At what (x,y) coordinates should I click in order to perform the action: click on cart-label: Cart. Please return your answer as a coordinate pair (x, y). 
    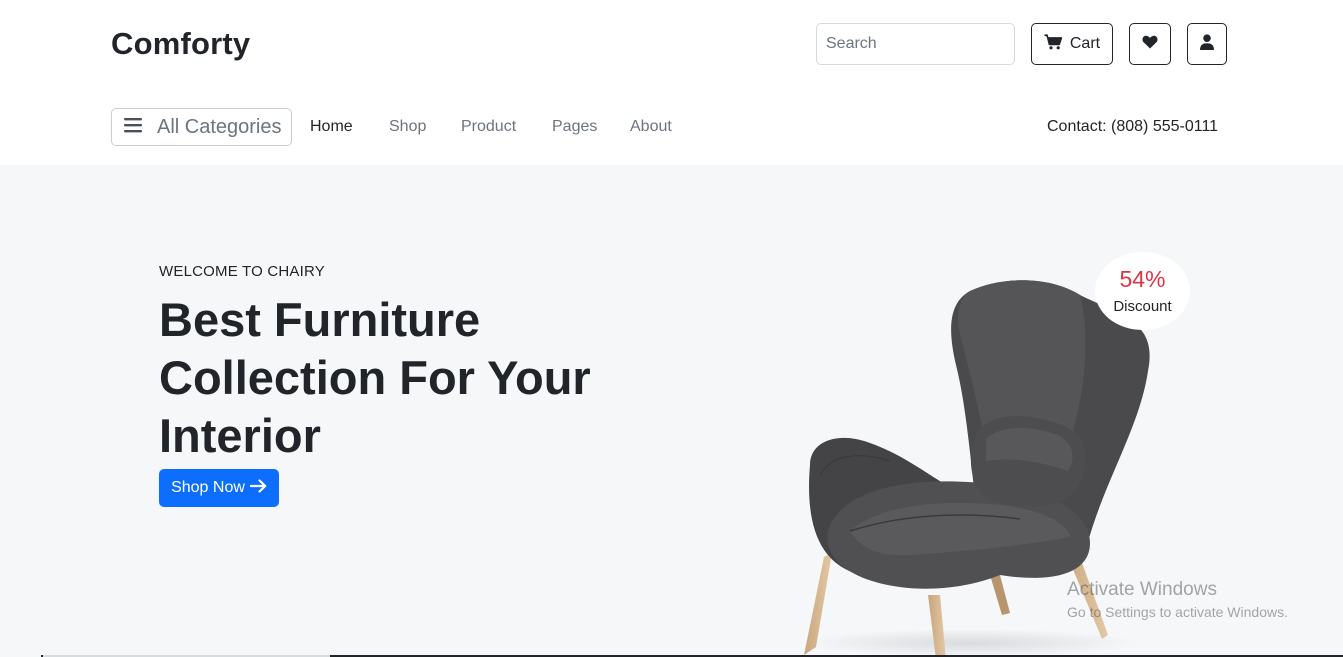
    Looking at the image, I should click on (1085, 43).